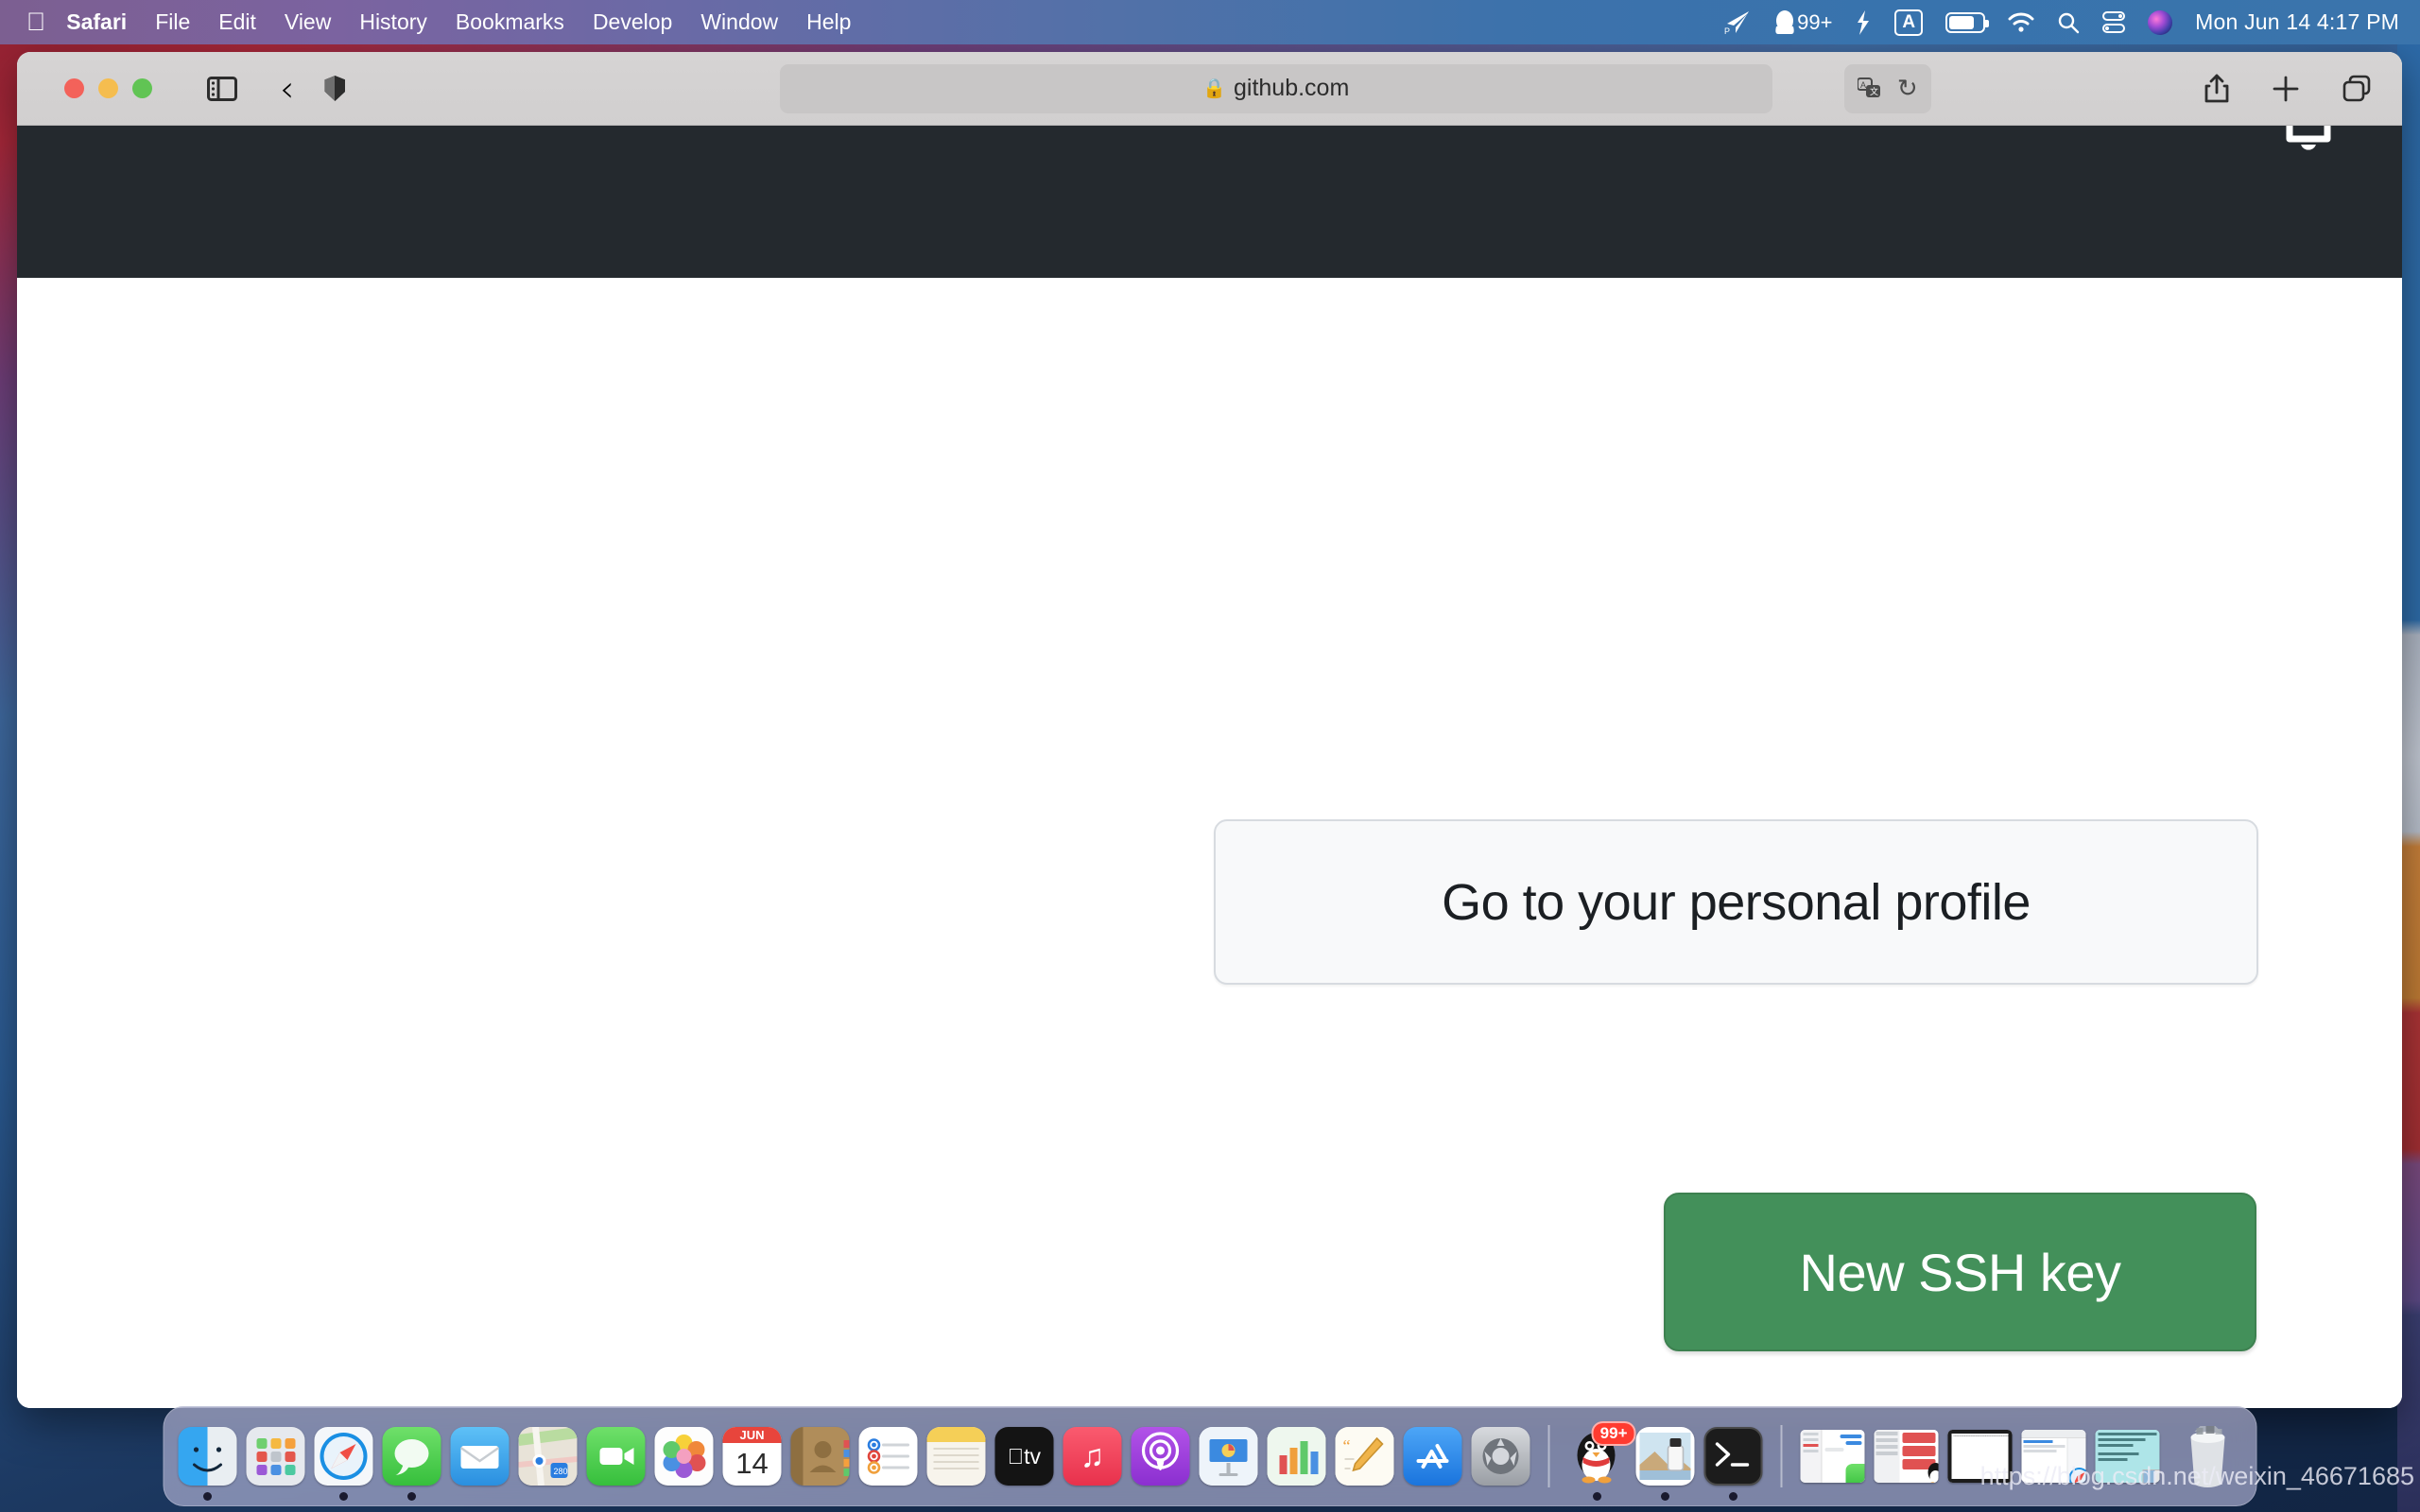 This screenshot has width=2420, height=1512. I want to click on dock-item-apple-tv: tv, so click(1024, 1456).